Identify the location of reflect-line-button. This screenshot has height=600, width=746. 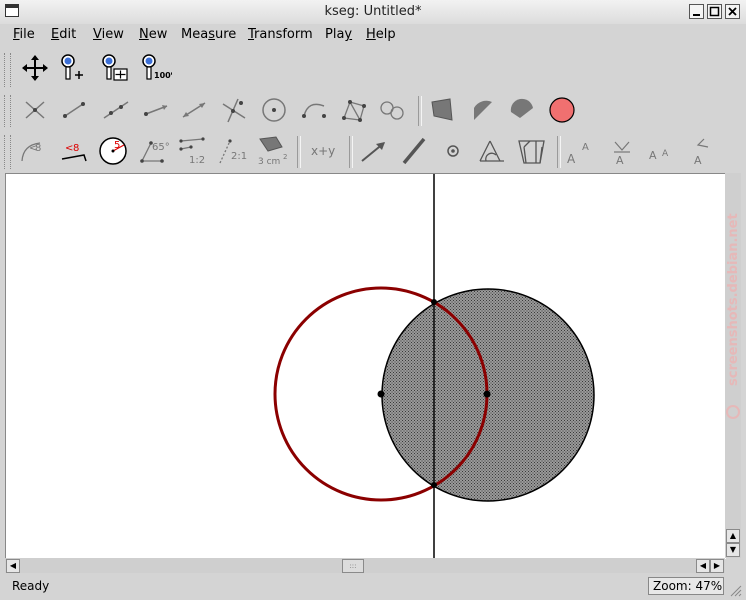
(414, 151).